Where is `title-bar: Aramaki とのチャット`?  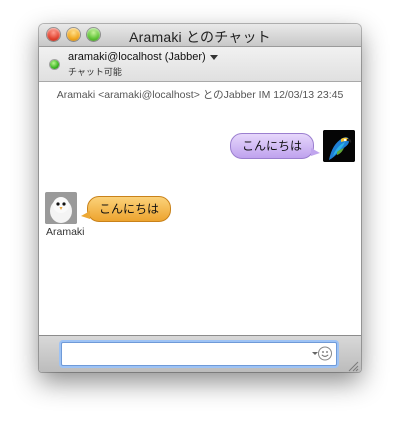
title-bar: Aramaki とのチャット is located at coordinates (200, 35).